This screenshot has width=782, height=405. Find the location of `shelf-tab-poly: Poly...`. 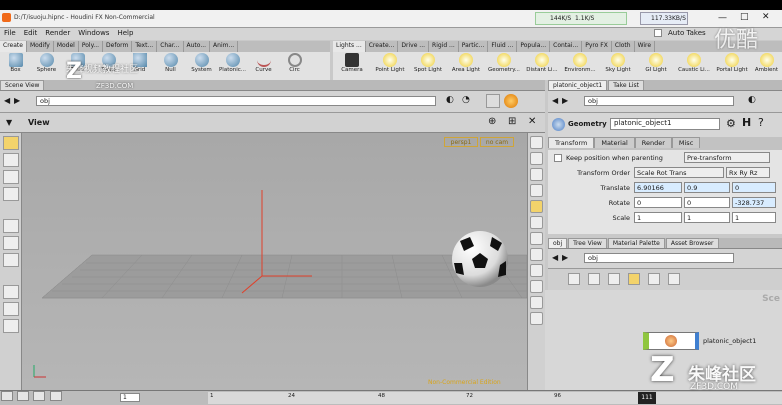

shelf-tab-poly: Poly... is located at coordinates (91, 46).